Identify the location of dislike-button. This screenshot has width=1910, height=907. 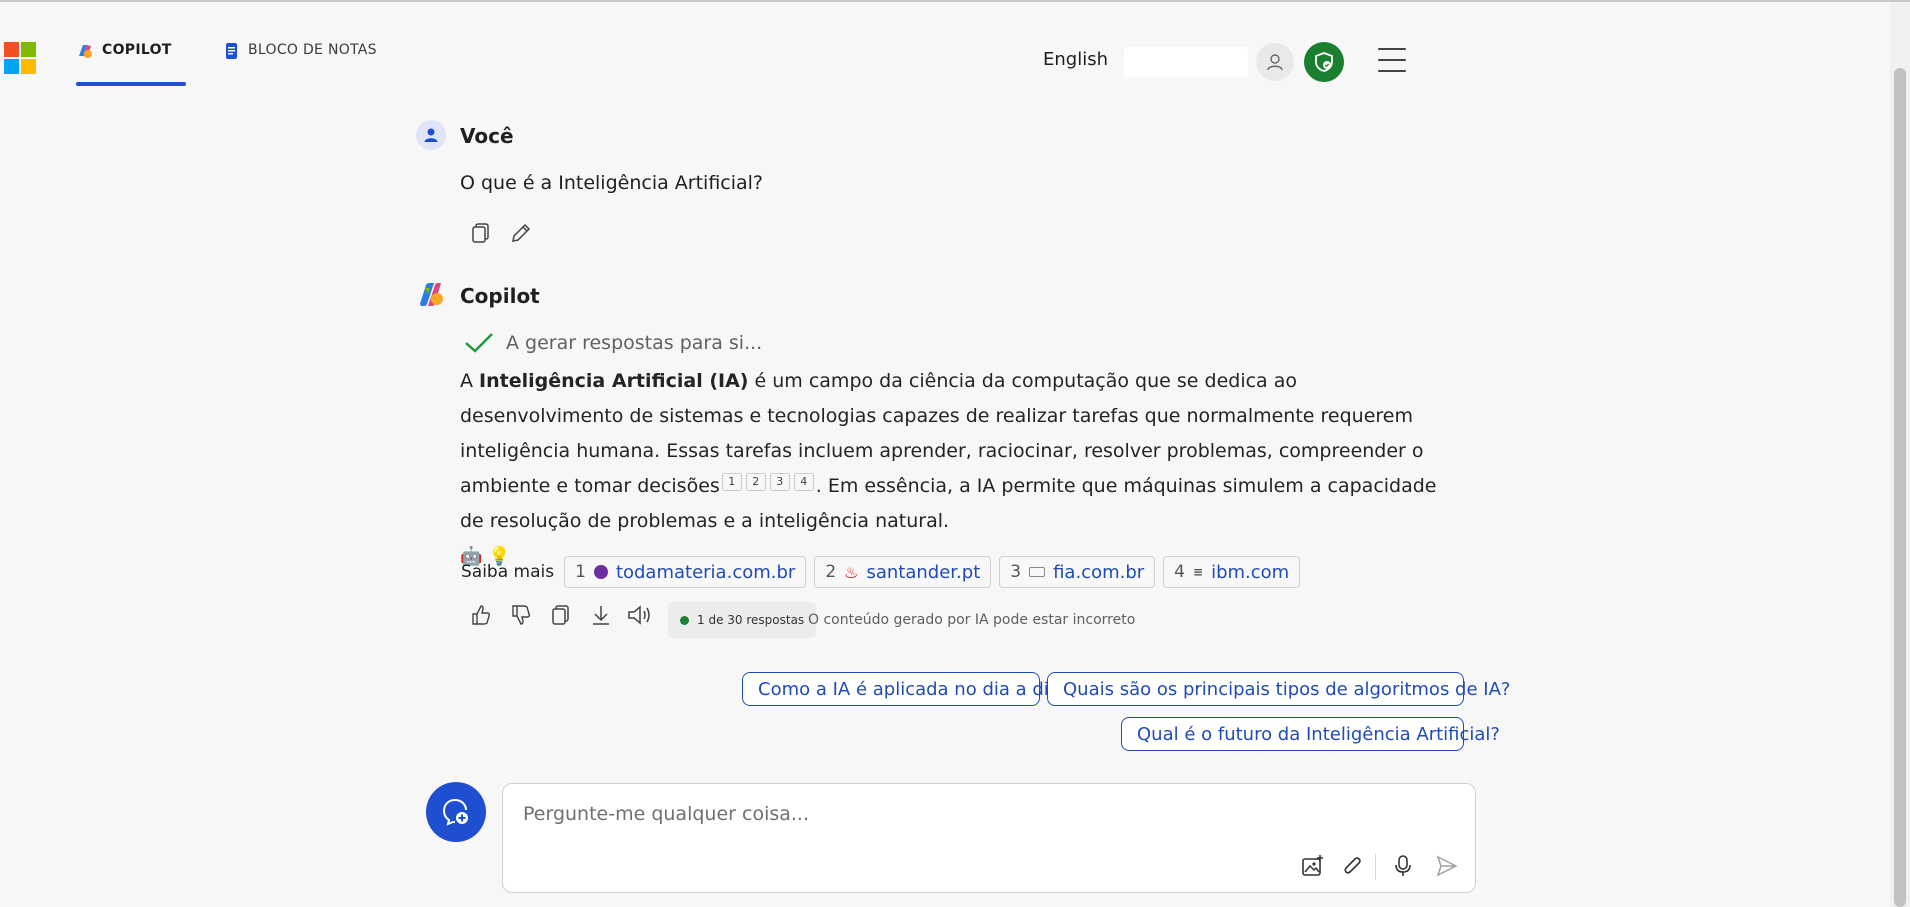
(521, 615).